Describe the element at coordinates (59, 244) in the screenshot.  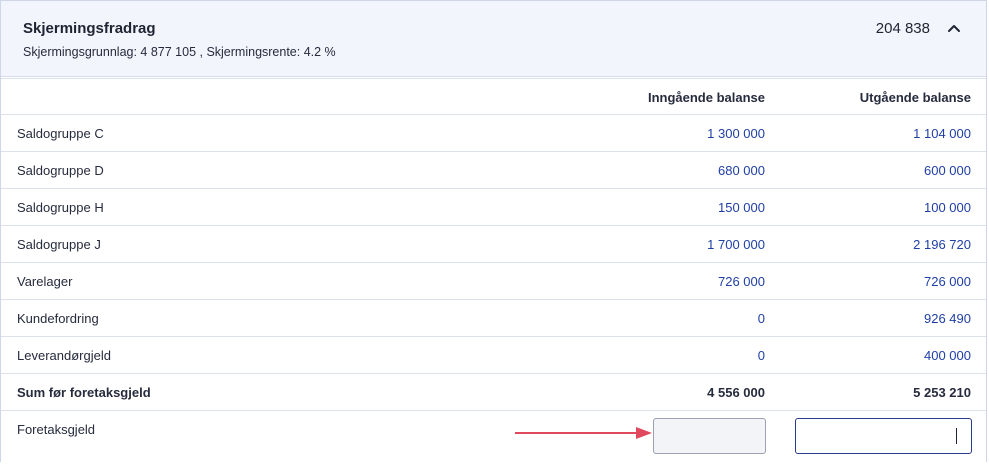
I see `row-label: Saldogruppe J` at that location.